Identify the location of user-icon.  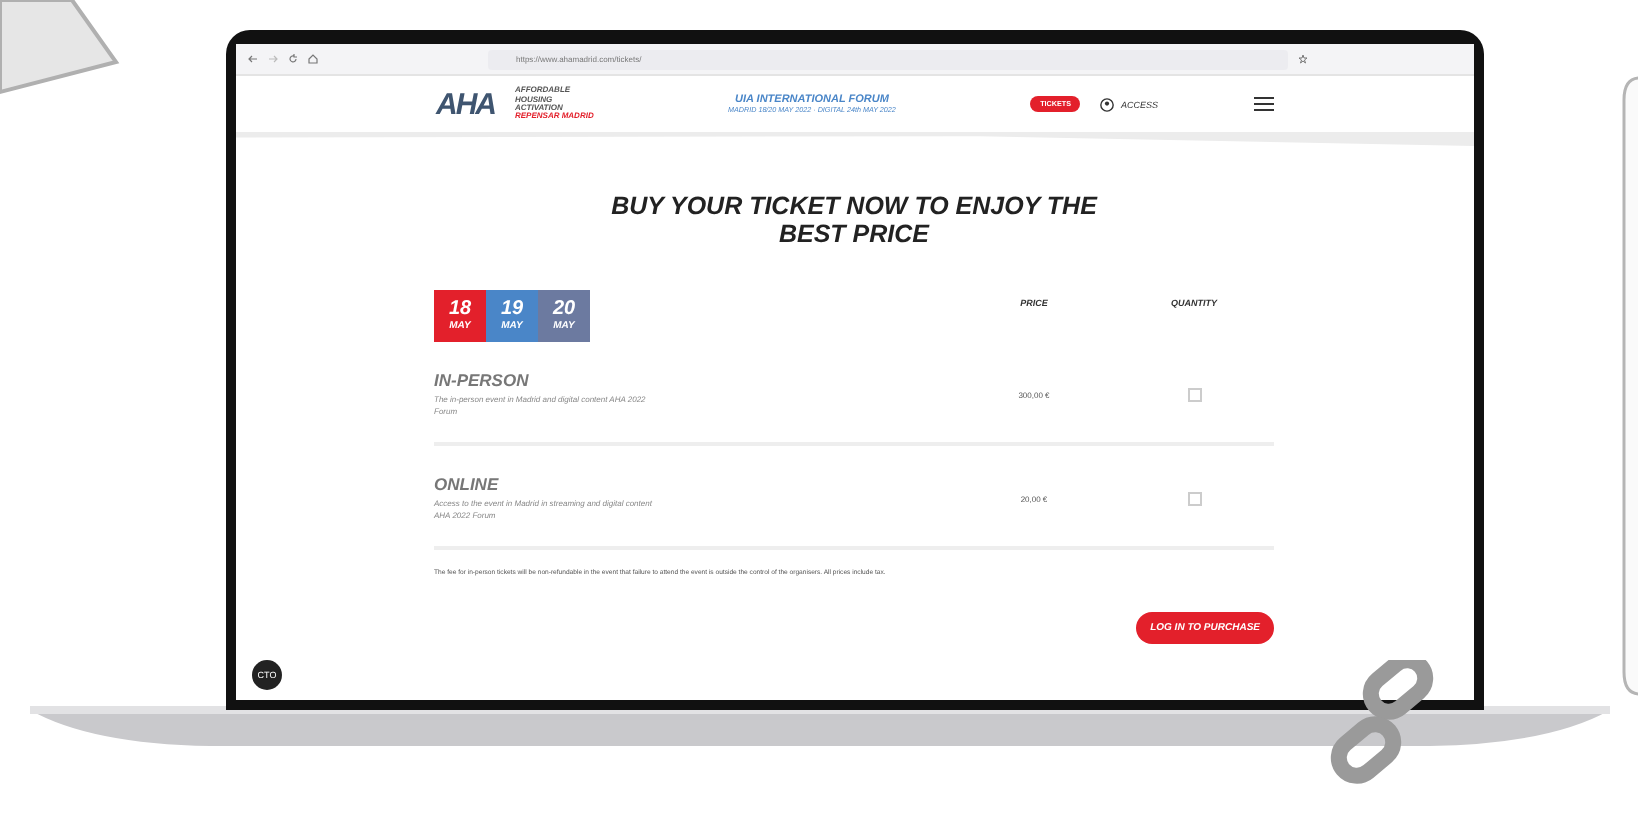
(1107, 104).